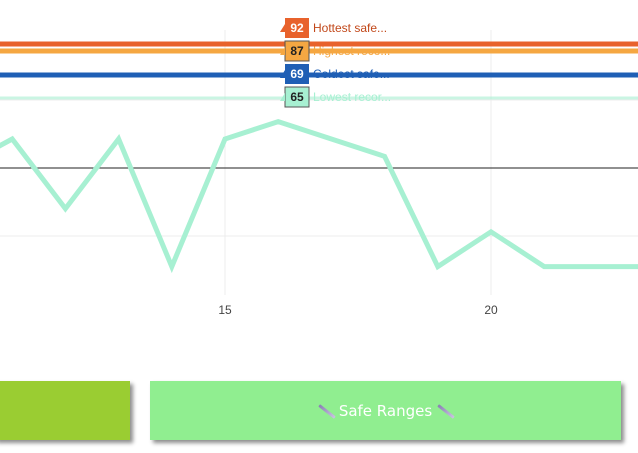 This screenshot has width=638, height=453. I want to click on safe-ranges-label: Safe Ranges, so click(385, 410).